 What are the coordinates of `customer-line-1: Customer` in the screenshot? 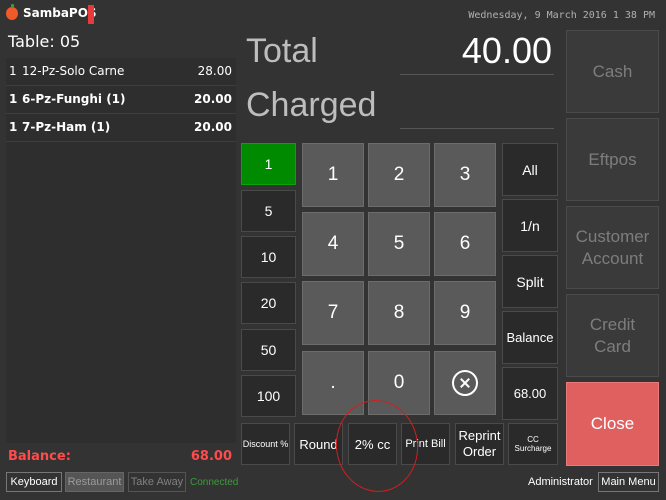 It's located at (612, 236).